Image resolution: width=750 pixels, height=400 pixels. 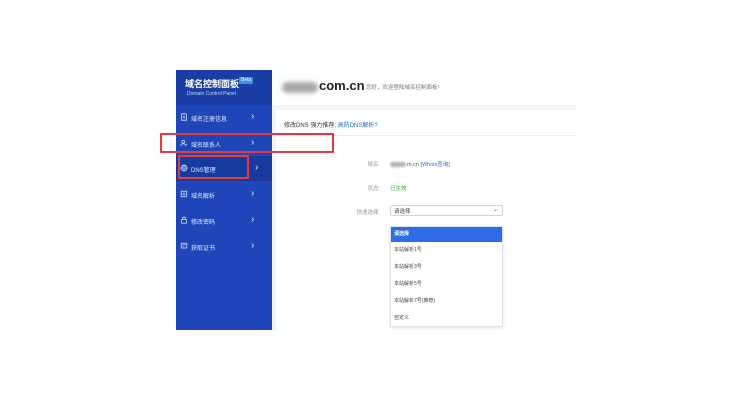 I want to click on recommend-label: 强力推荐:, so click(x=323, y=126).